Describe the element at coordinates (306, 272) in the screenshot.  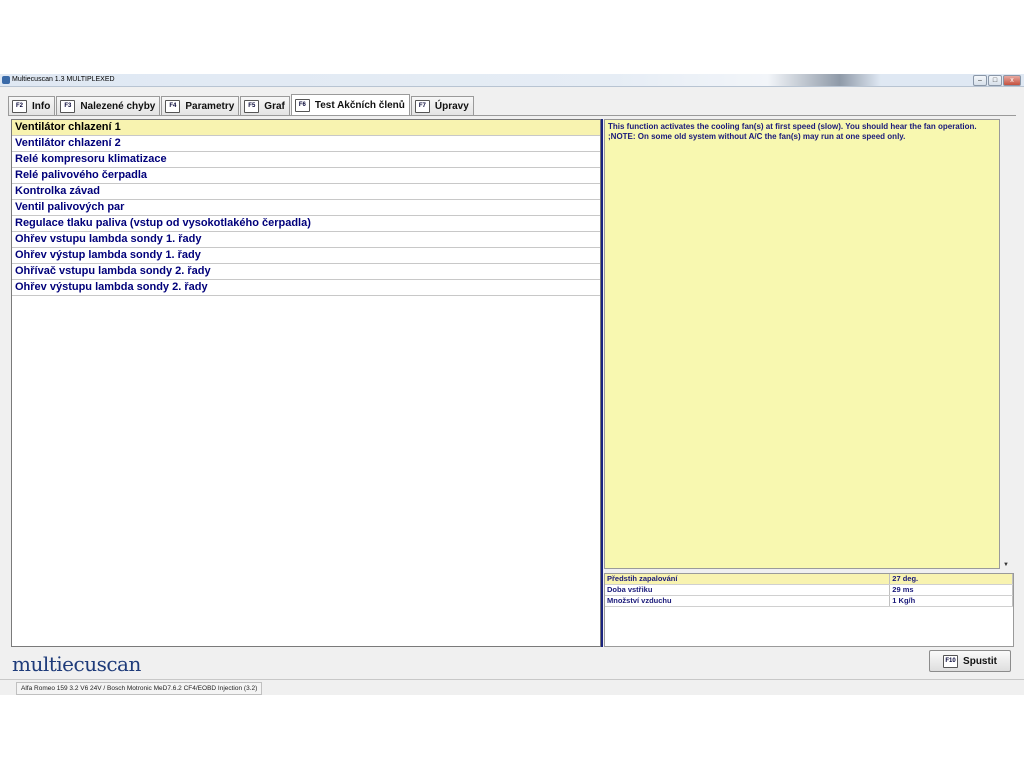
I see `list-item: Ohřívač vstupu lambda sondy 2. řady` at that location.